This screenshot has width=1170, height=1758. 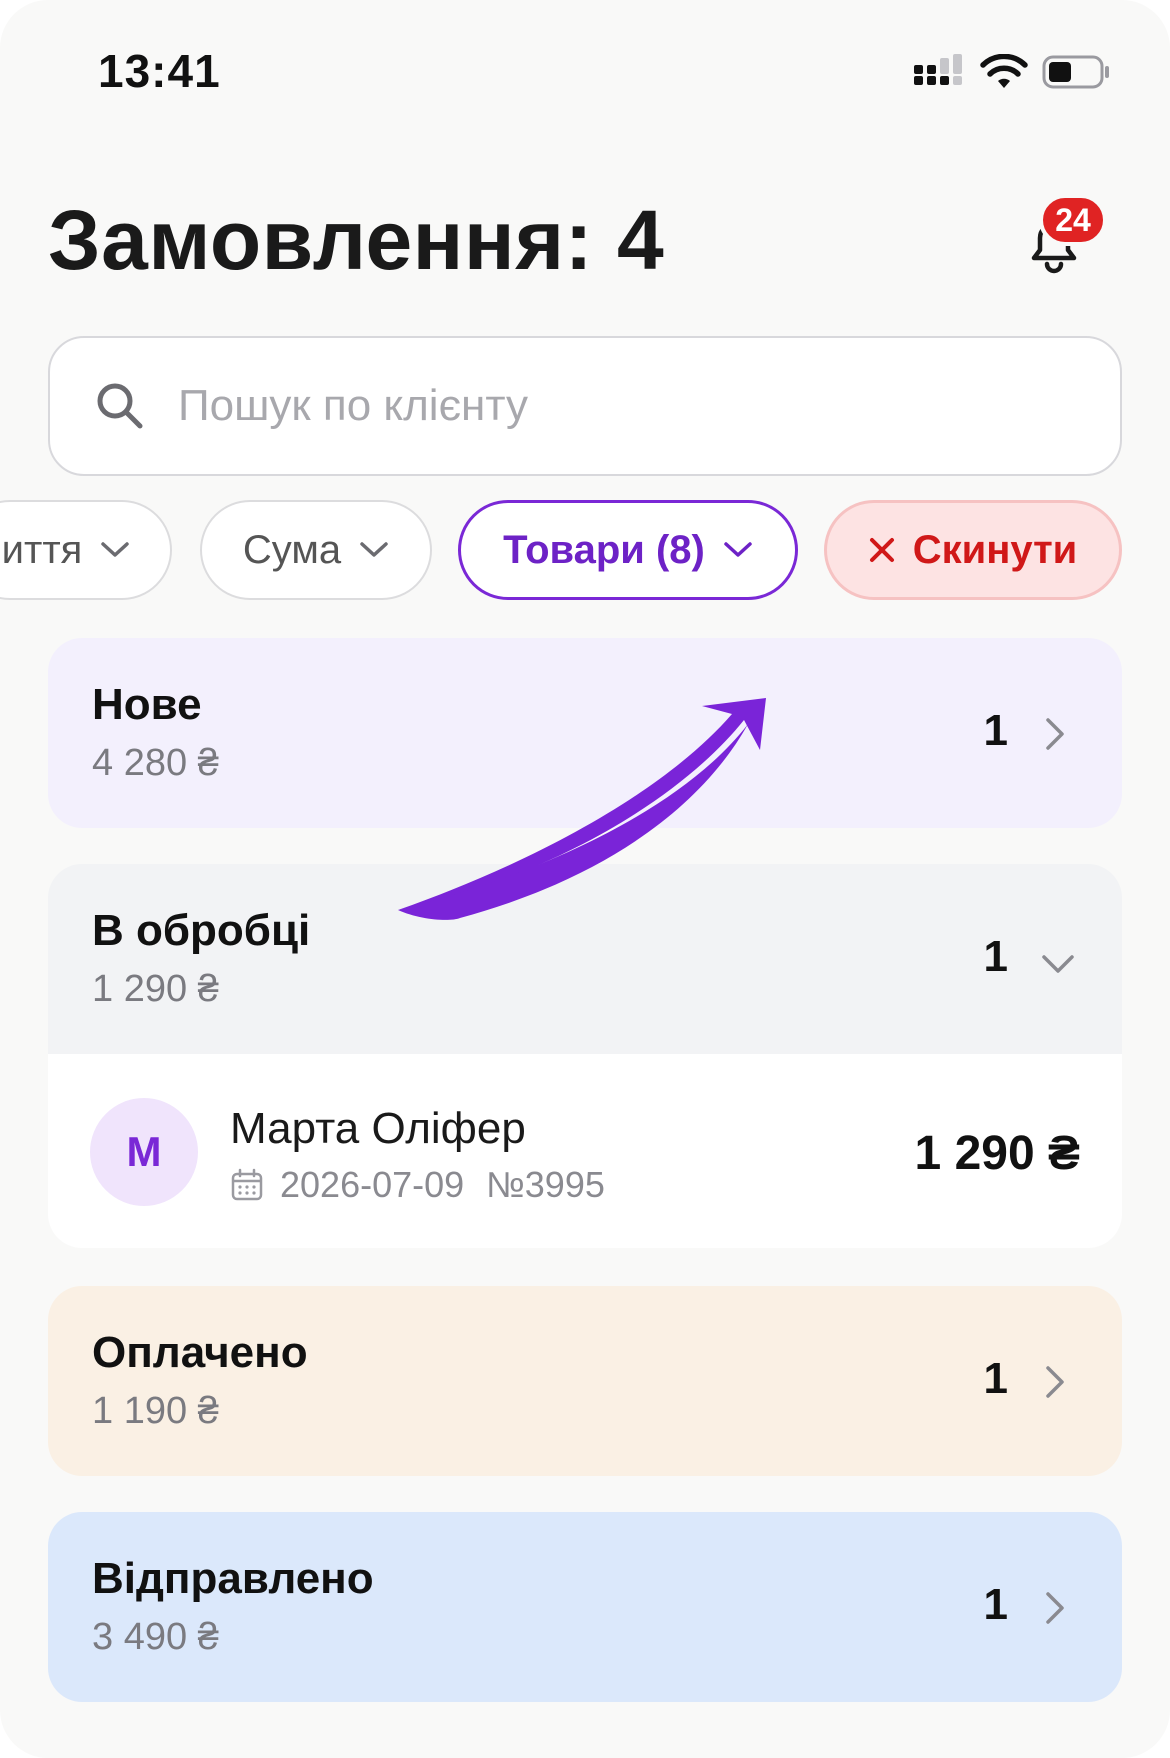 What do you see at coordinates (545, 1184) in the screenshot?
I see `order-number: №3995` at bounding box center [545, 1184].